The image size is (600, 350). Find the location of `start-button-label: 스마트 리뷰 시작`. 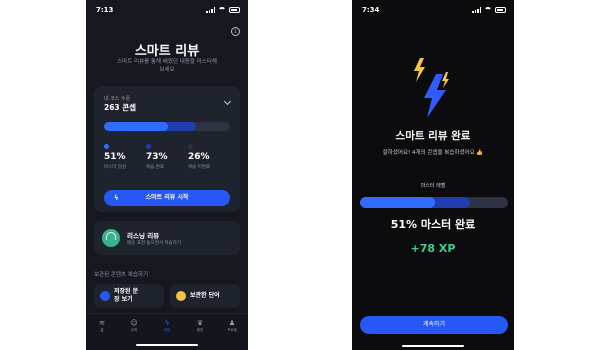

start-button-label: 스마트 리뷰 시작 is located at coordinates (167, 197).